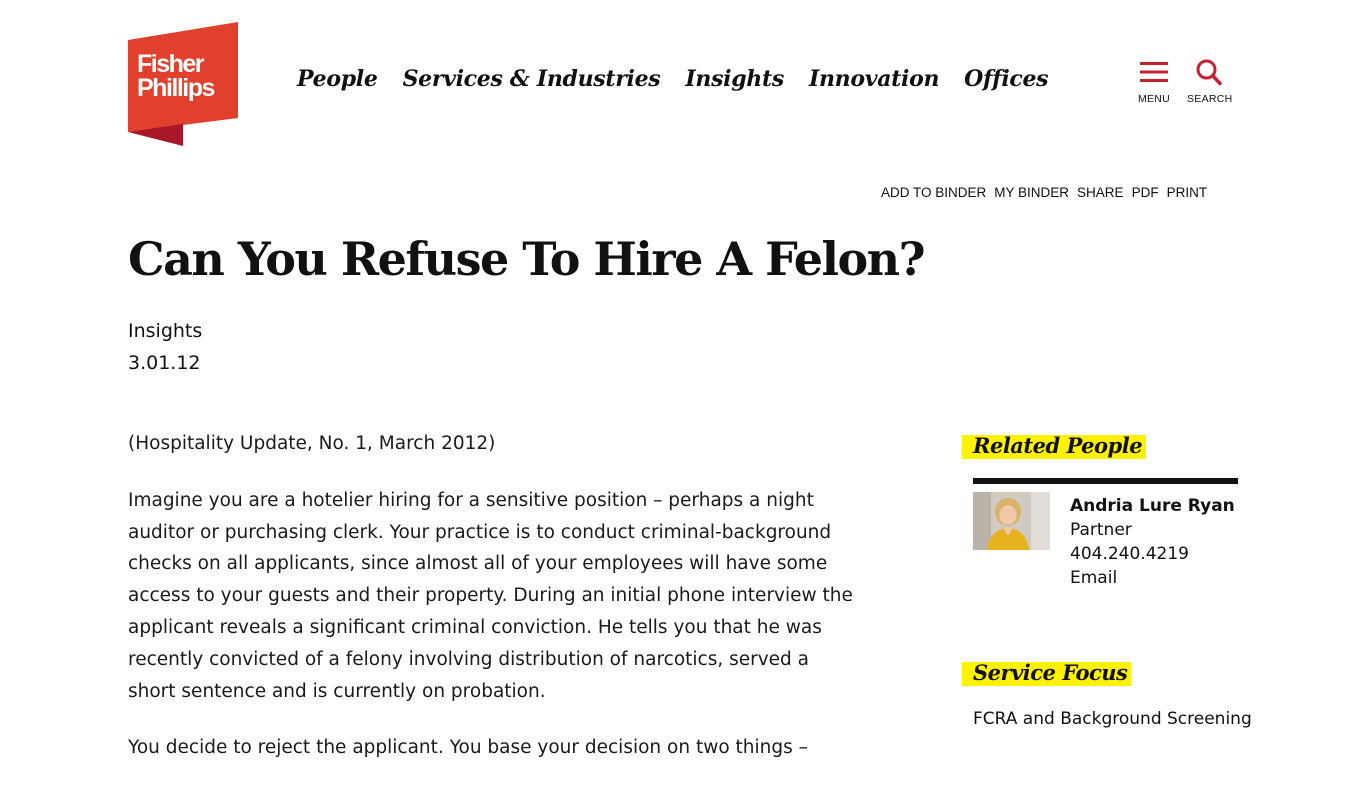 Image resolution: width=1366 pixels, height=789 pixels. I want to click on person-title: Partner, so click(1101, 530).